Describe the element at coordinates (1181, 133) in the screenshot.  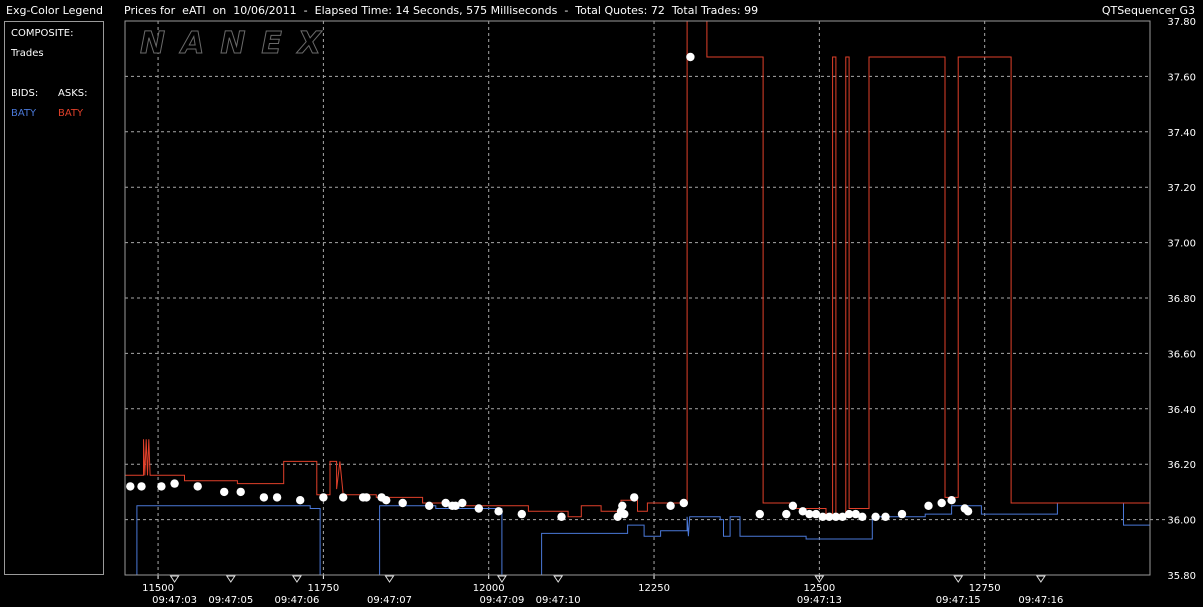
I see `y-tick-label: 37.40` at that location.